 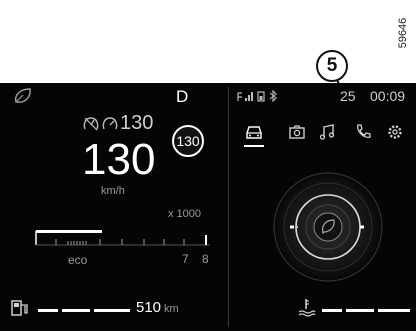 What do you see at coordinates (254, 146) in the screenshot?
I see `active-tab-indicator` at bounding box center [254, 146].